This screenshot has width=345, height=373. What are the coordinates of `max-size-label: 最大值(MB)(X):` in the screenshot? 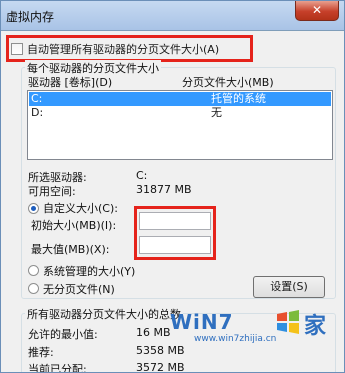 It's located at (70, 249).